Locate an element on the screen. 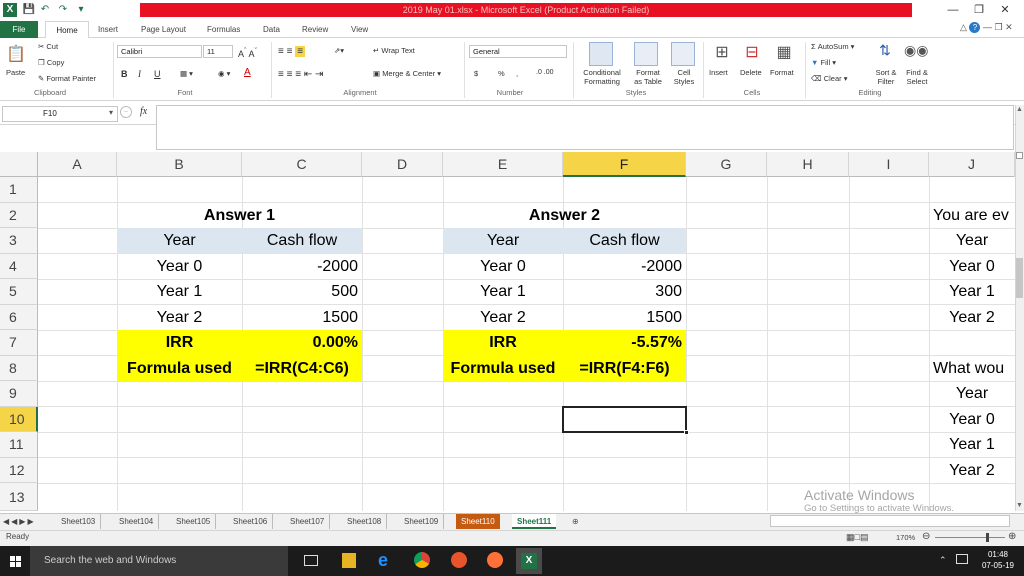 This screenshot has height=576, width=1024. j12-cell: Year 2 is located at coordinates (972, 471).